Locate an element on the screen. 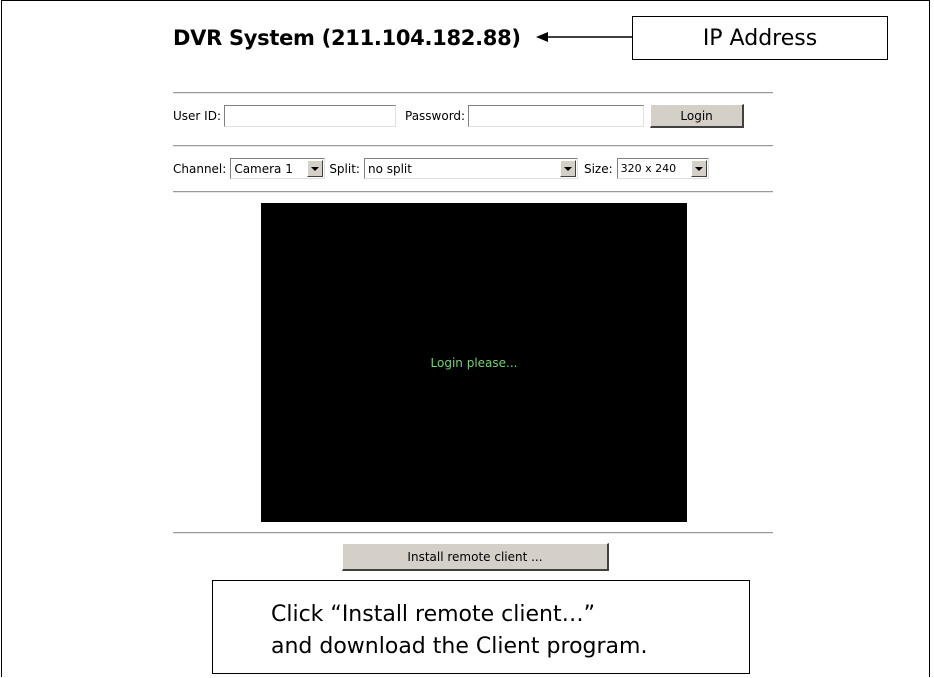 The width and height of the screenshot is (934, 678). password-label: Password: is located at coordinates (435, 116).